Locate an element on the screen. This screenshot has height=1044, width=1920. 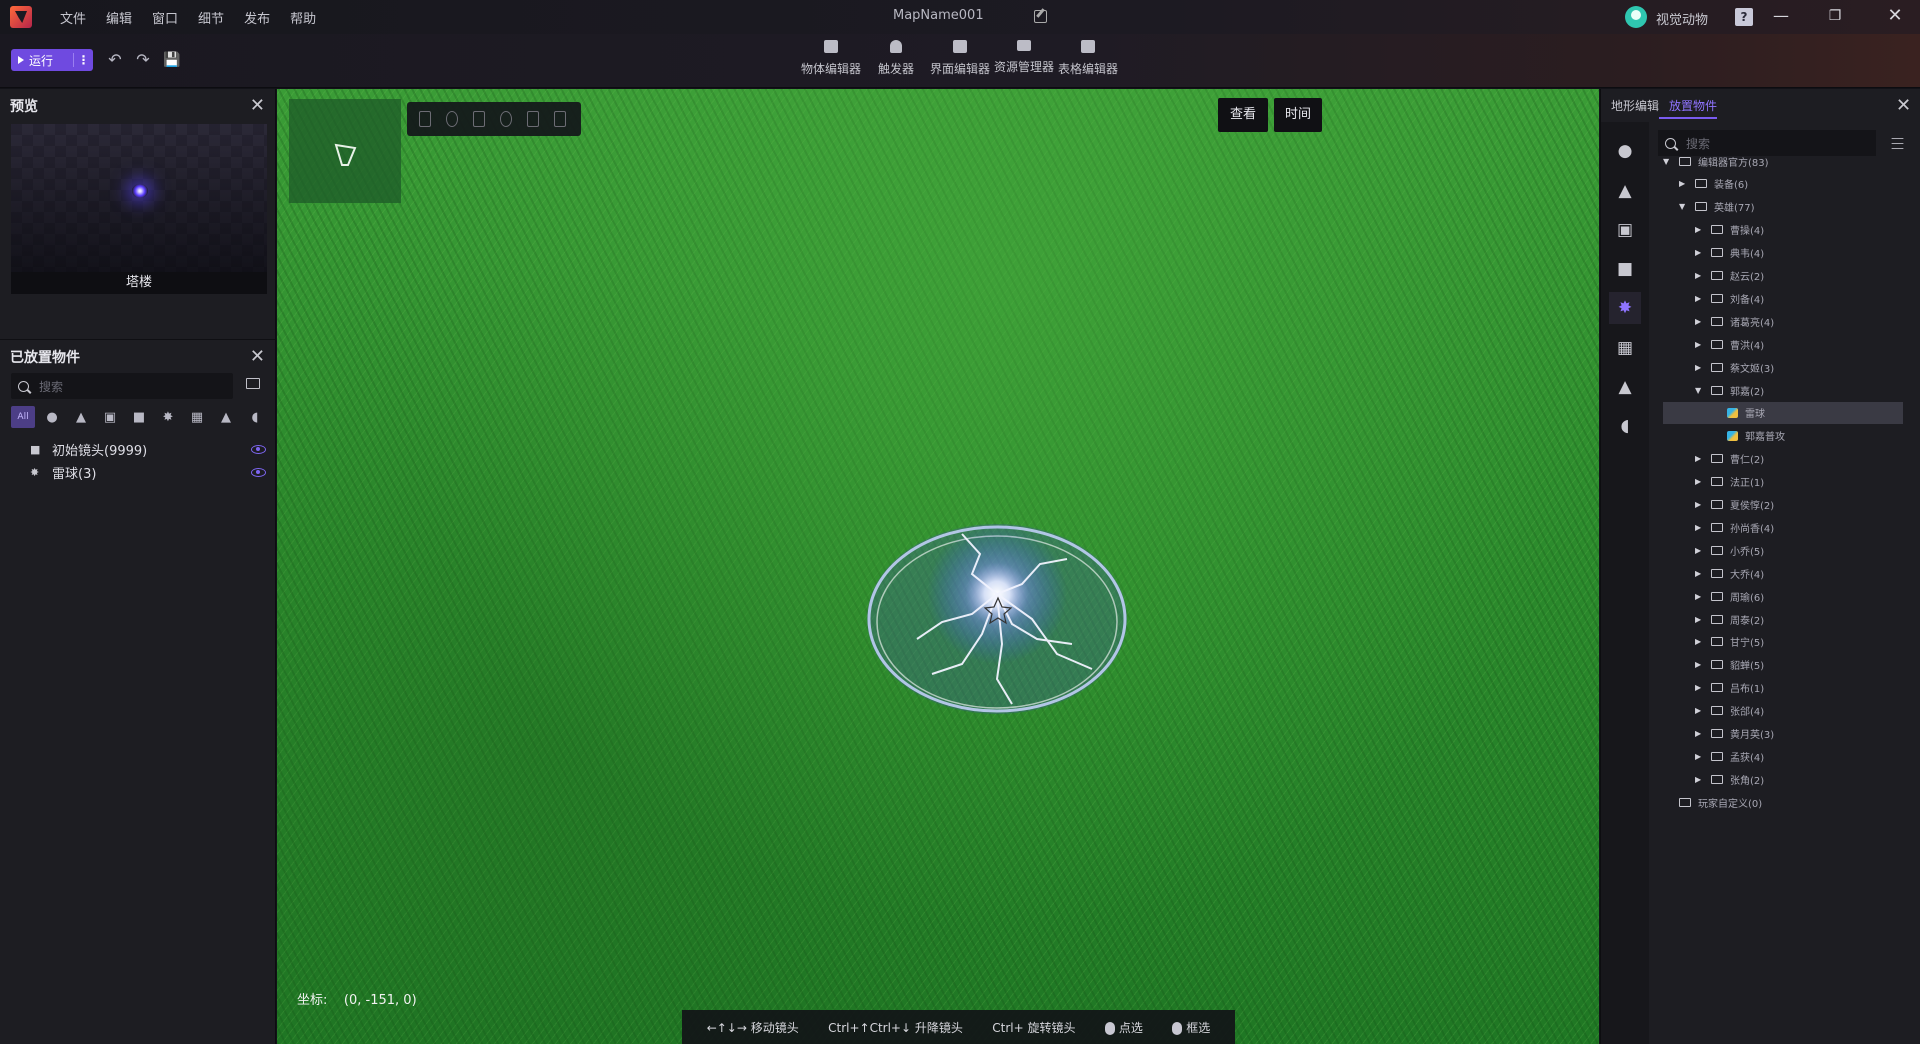
tree-folder: ▶ 甘宁(5) is located at coordinates (1729, 642).